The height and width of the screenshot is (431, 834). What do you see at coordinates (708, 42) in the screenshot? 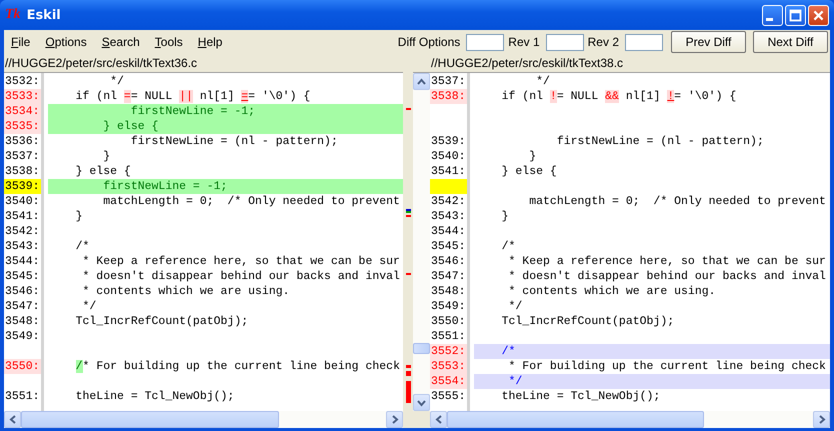
I see `diff-nav-button: Prev Diff` at bounding box center [708, 42].